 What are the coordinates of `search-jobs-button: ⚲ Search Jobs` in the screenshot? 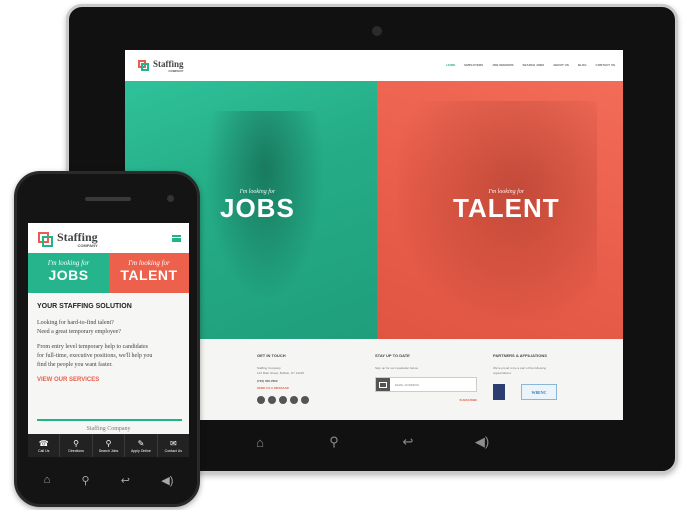 It's located at (109, 445).